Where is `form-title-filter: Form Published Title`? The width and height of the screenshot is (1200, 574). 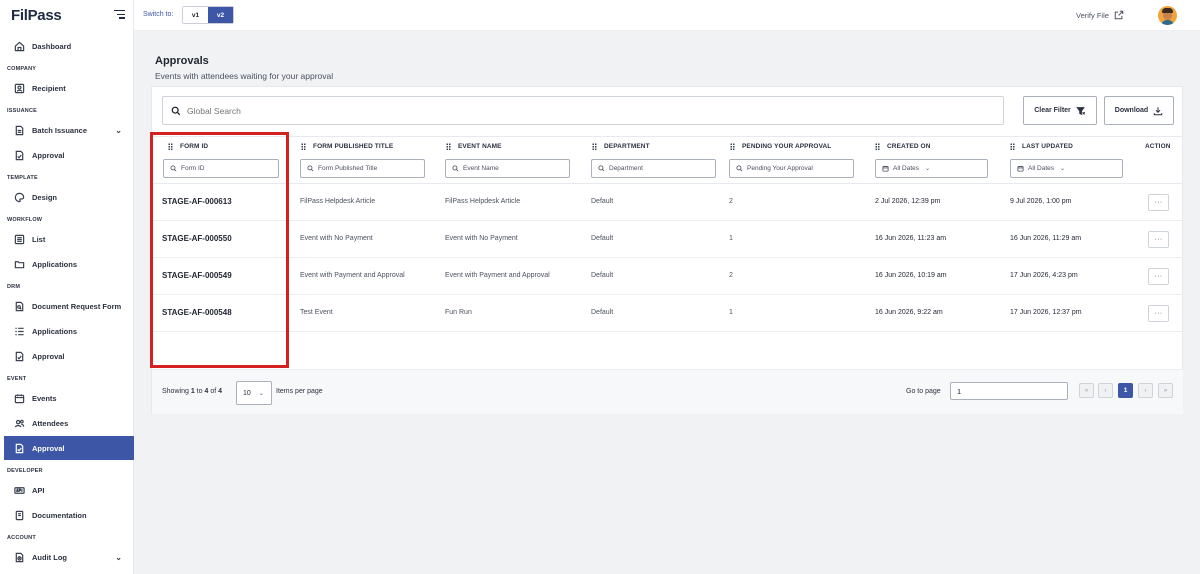 form-title-filter: Form Published Title is located at coordinates (362, 168).